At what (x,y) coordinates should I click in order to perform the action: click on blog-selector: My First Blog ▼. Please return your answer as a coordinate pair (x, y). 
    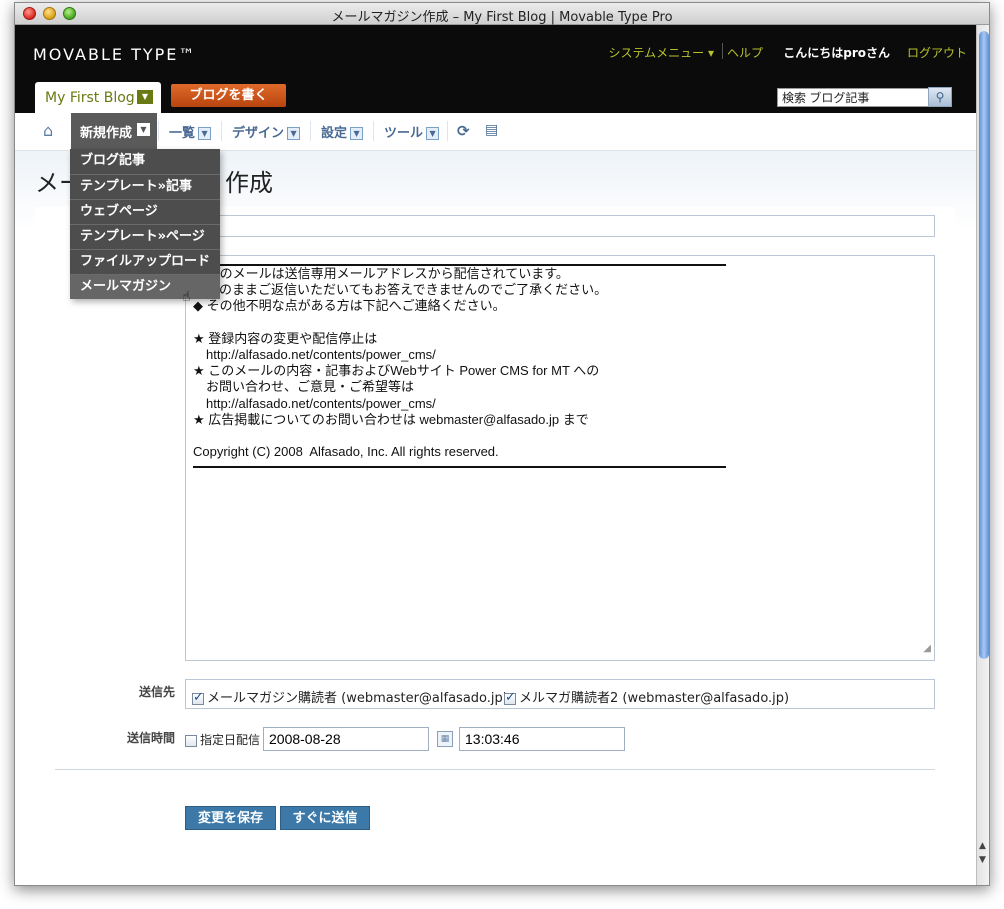
    Looking at the image, I should click on (98, 97).